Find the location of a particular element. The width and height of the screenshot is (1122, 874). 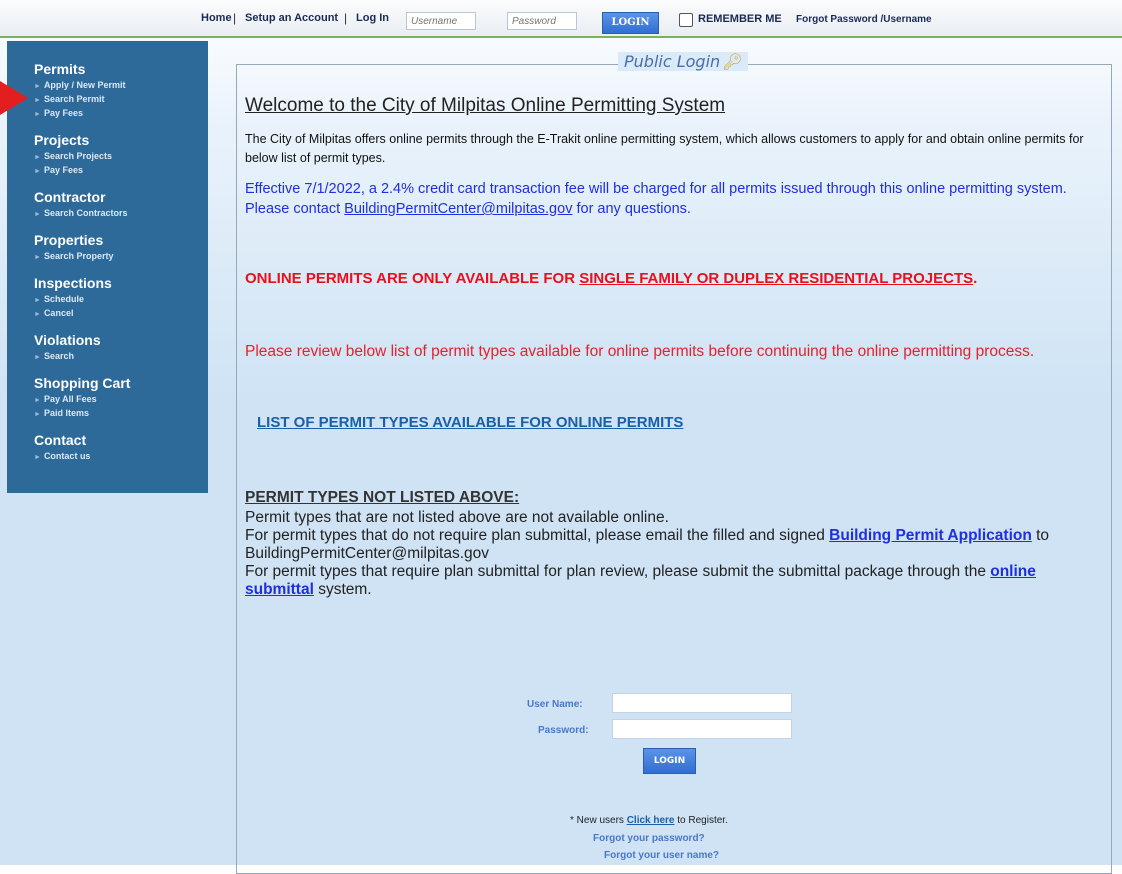

sidebar-item-pay-fees: ► Pay Fees is located at coordinates (58, 113).